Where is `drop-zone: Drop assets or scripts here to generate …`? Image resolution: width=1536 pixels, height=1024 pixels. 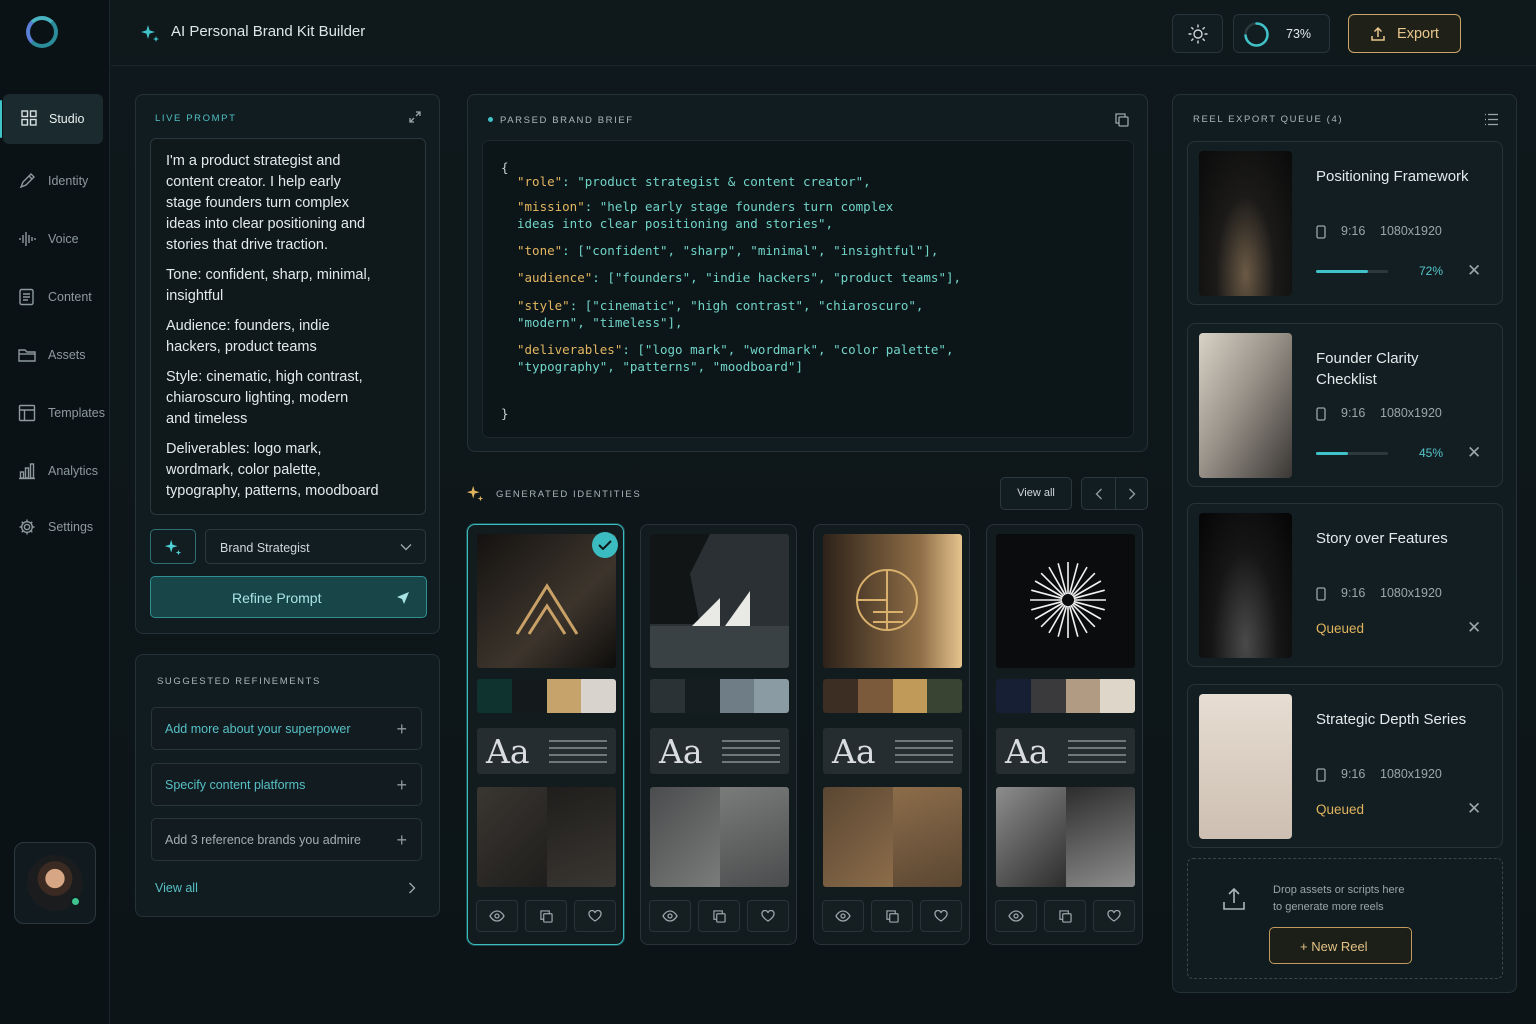
drop-zone: Drop assets or scripts here to generate … is located at coordinates (1345, 918).